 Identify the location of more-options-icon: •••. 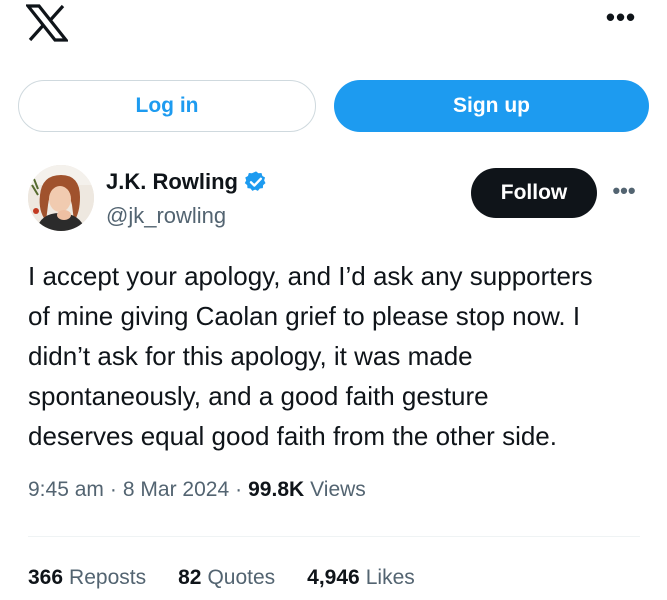
(621, 17).